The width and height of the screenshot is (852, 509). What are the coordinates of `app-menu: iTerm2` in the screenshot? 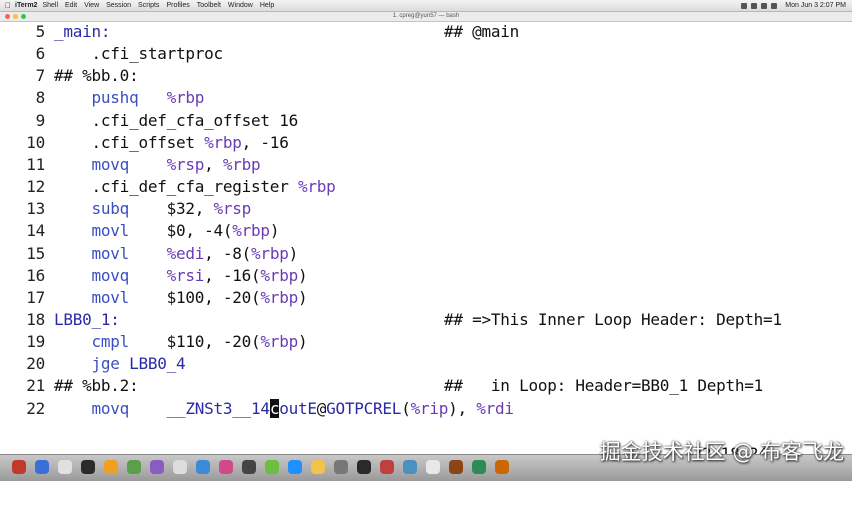 It's located at (26, 5).